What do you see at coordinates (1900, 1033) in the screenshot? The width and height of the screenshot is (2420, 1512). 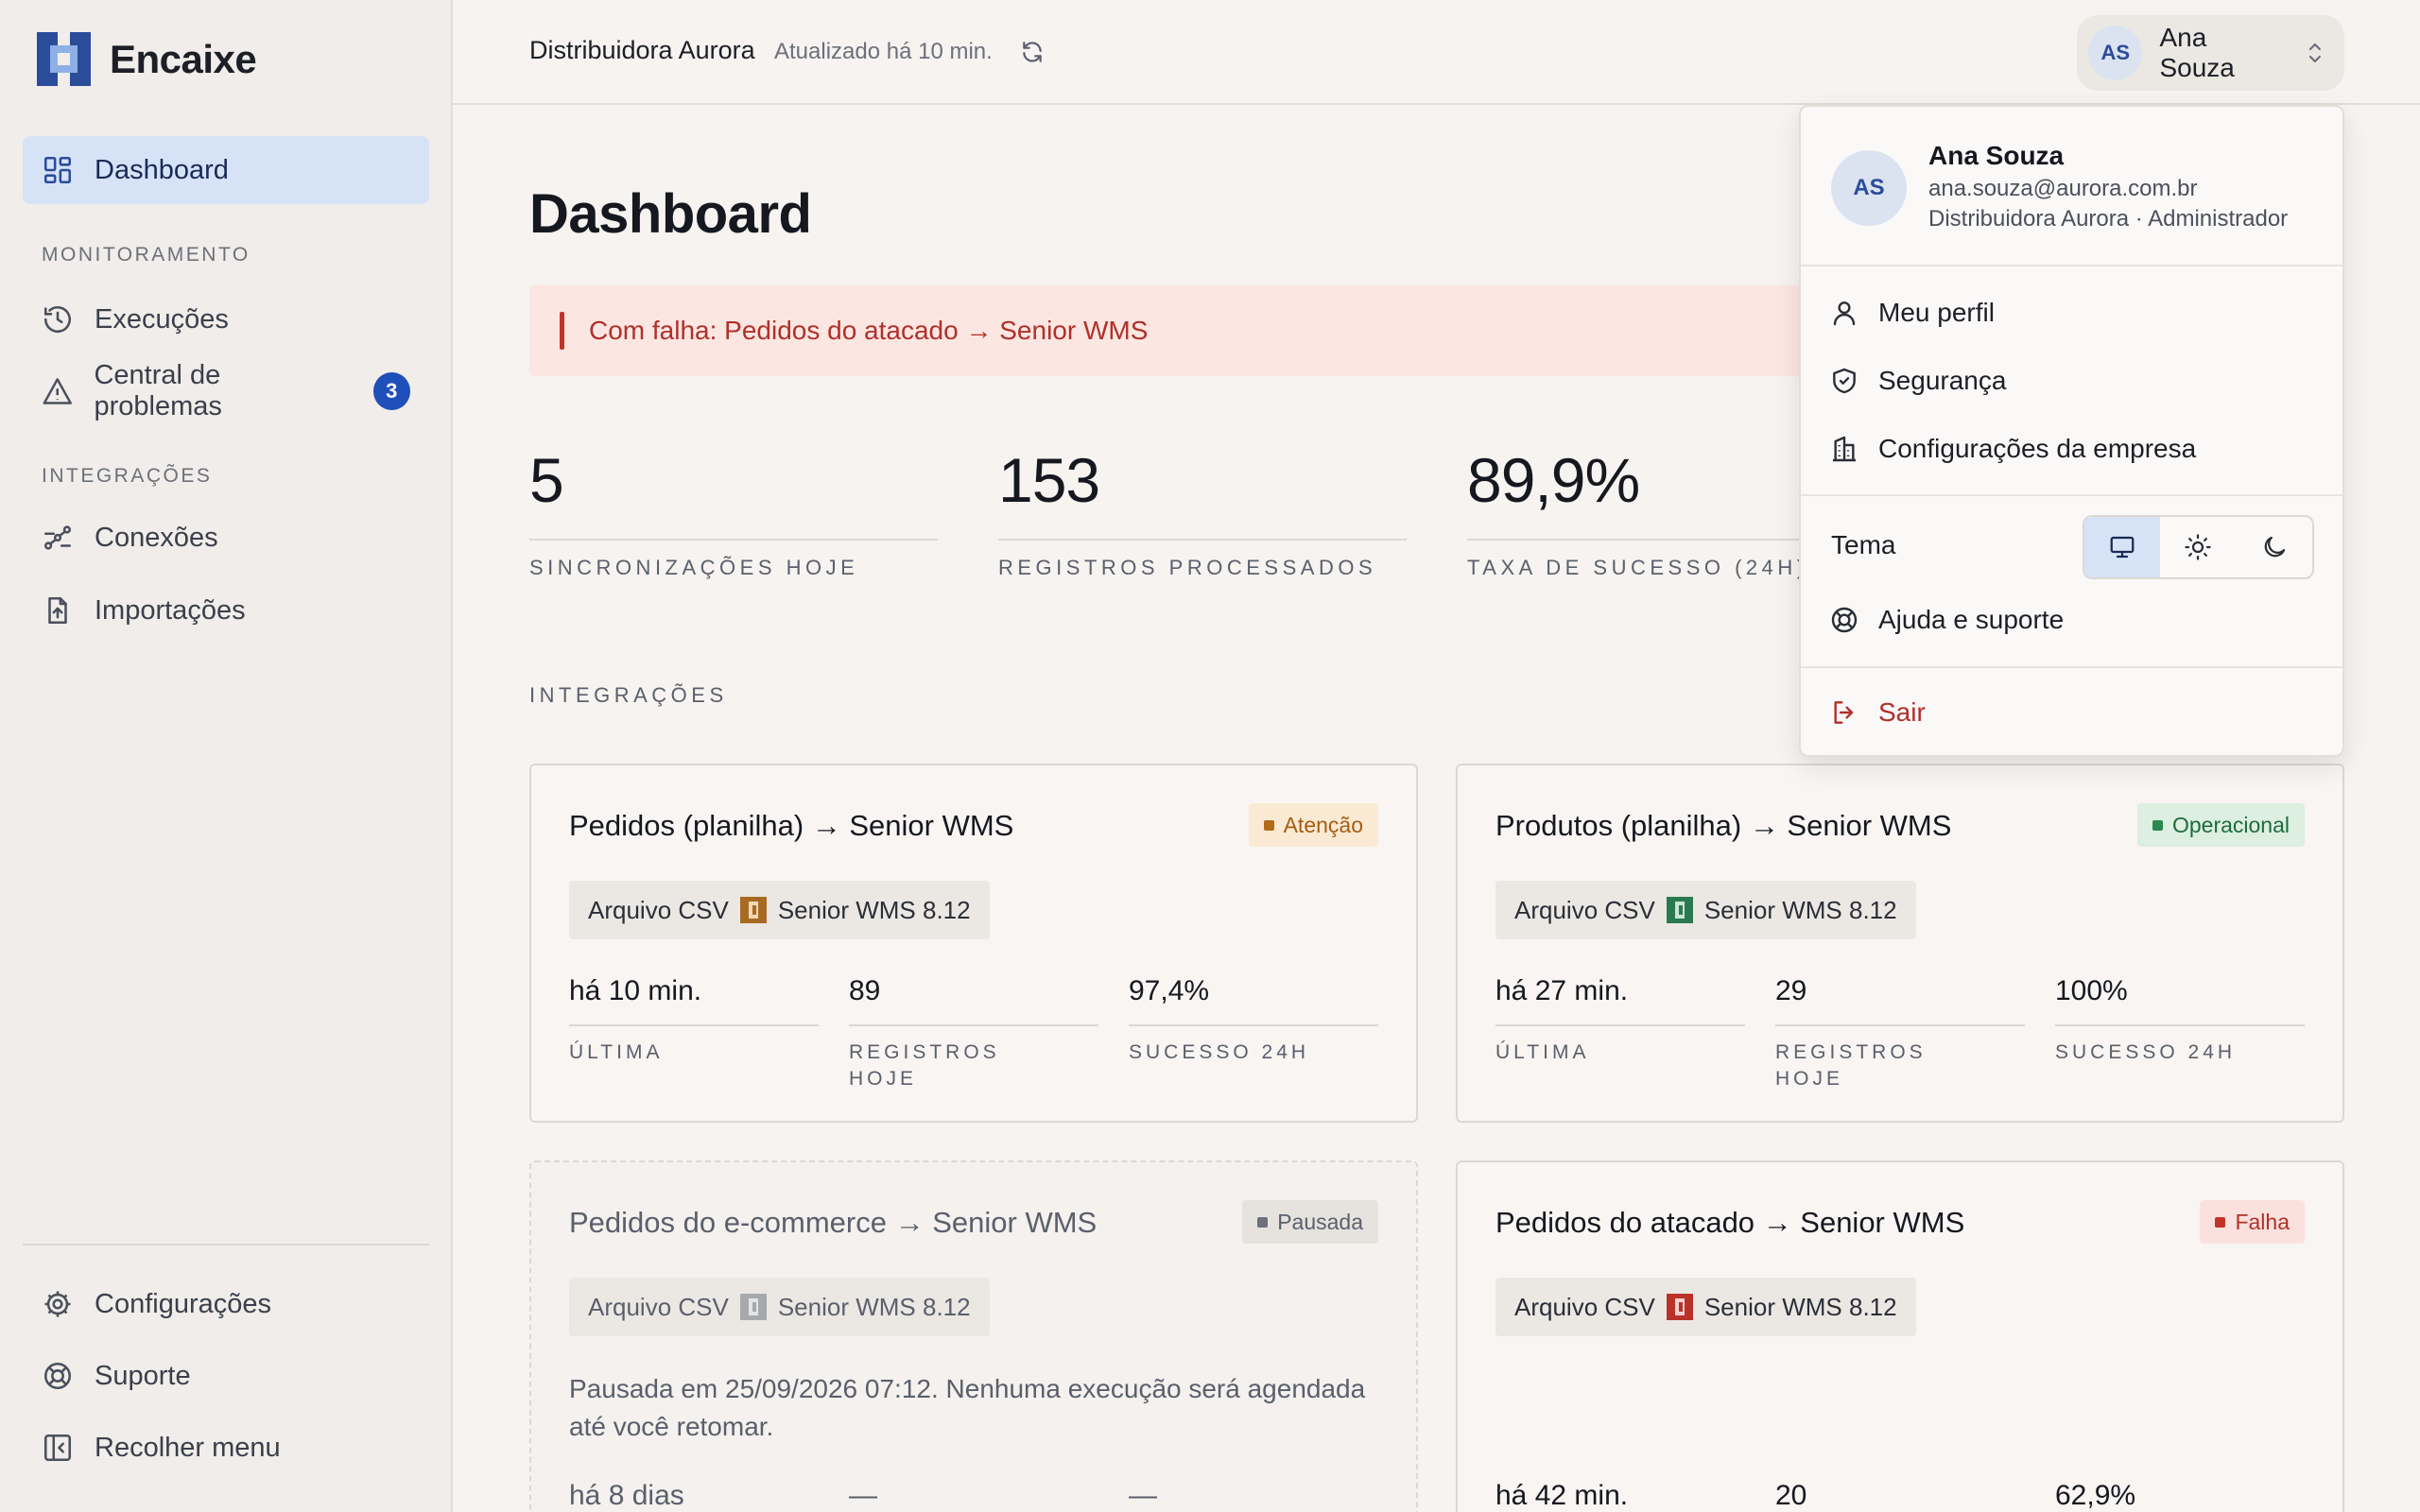 I see `metric-records-today: 29 REGISTROS HOJE` at bounding box center [1900, 1033].